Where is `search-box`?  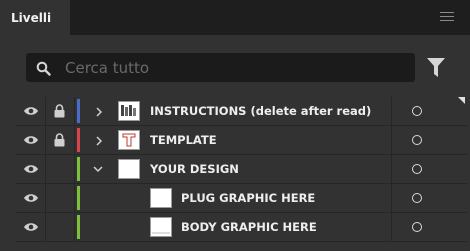 search-box is located at coordinates (220, 67).